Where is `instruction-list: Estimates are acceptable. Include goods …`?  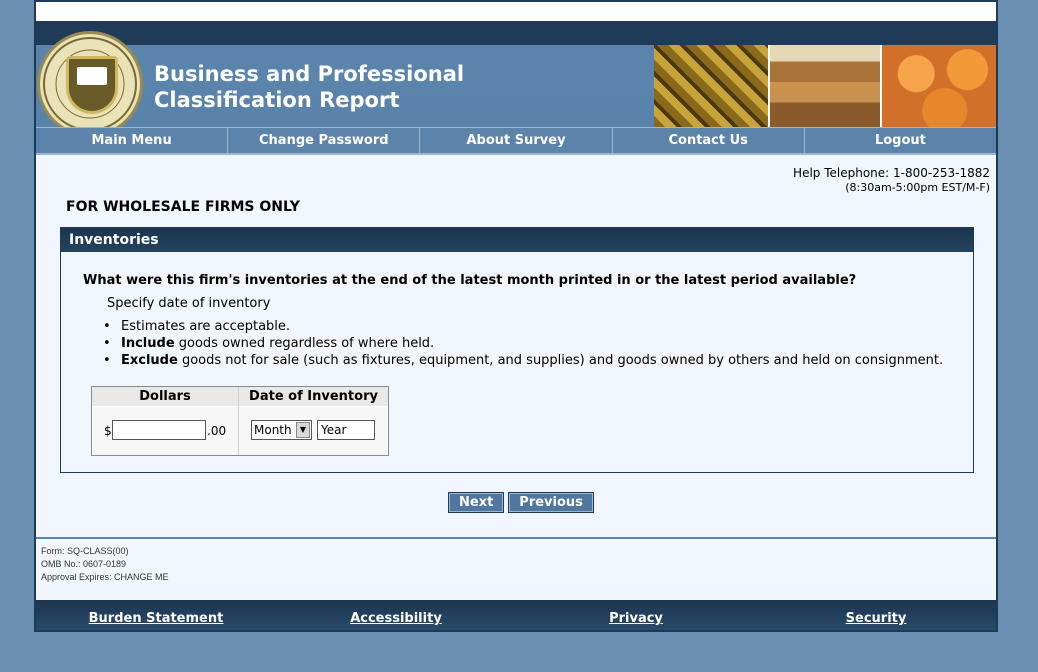 instruction-list: Estimates are acceptable. Include goods … is located at coordinates (522, 343).